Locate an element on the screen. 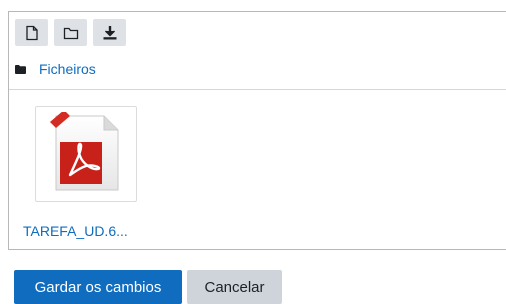 This screenshot has width=506, height=304. file-thumbnail is located at coordinates (86, 154).